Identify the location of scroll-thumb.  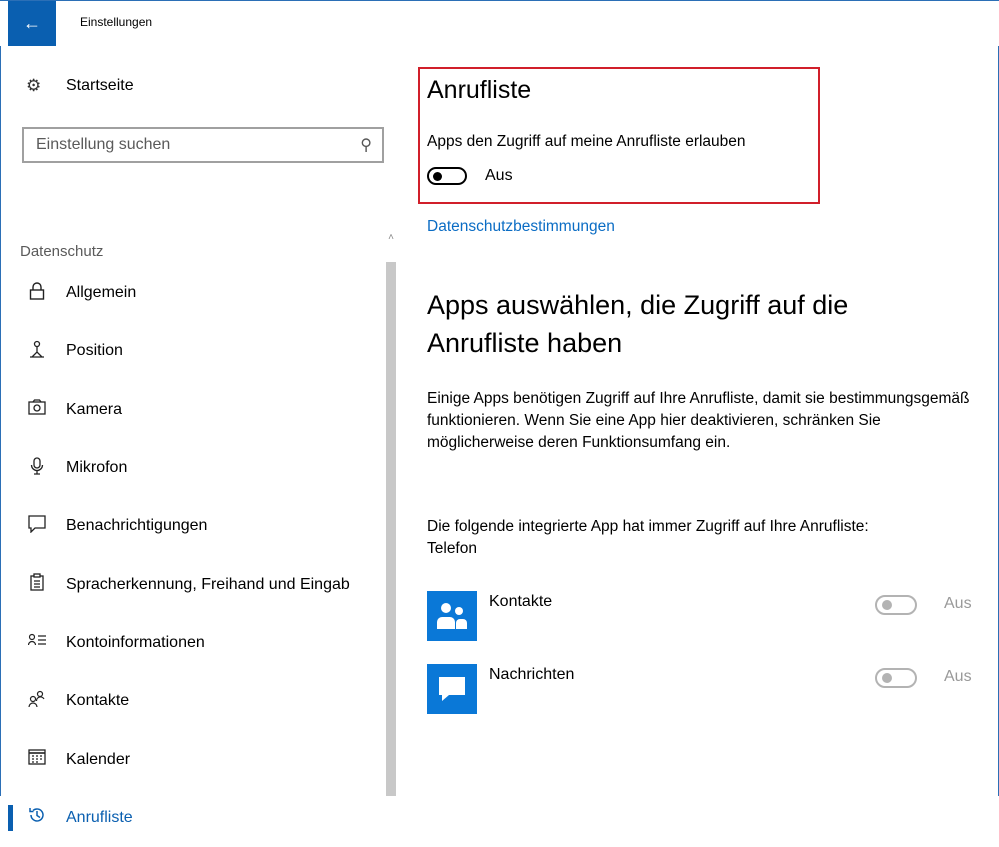
(391, 529).